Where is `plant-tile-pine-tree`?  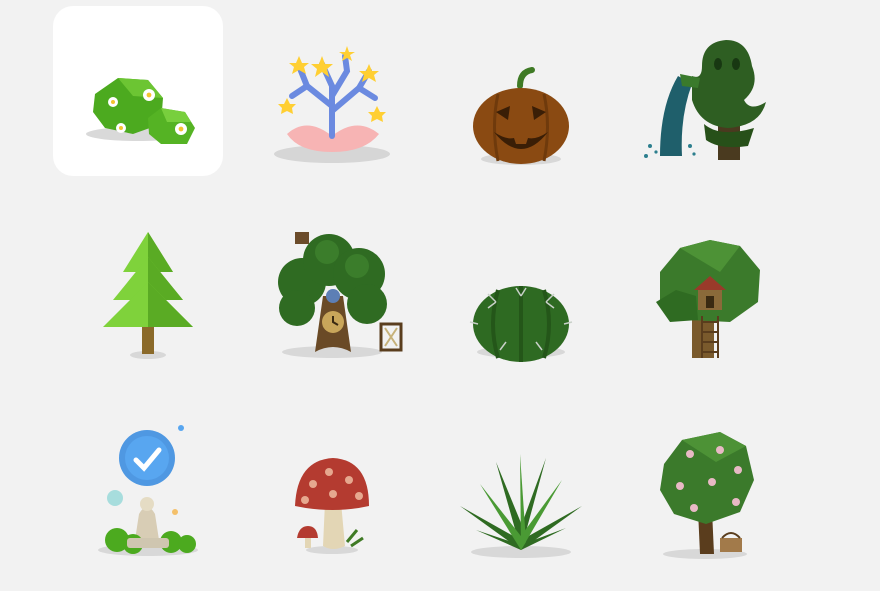 plant-tile-pine-tree is located at coordinates (138, 287).